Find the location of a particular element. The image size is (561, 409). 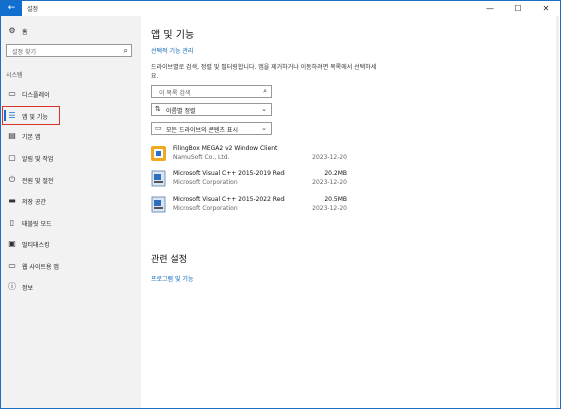

sidebar-item-label: 디스플레이 is located at coordinates (36, 95).